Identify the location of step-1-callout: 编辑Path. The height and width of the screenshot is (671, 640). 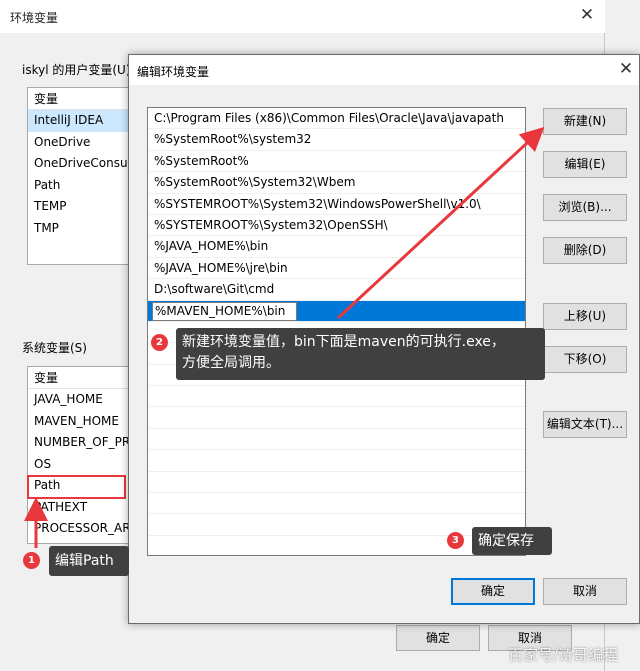
(89, 561).